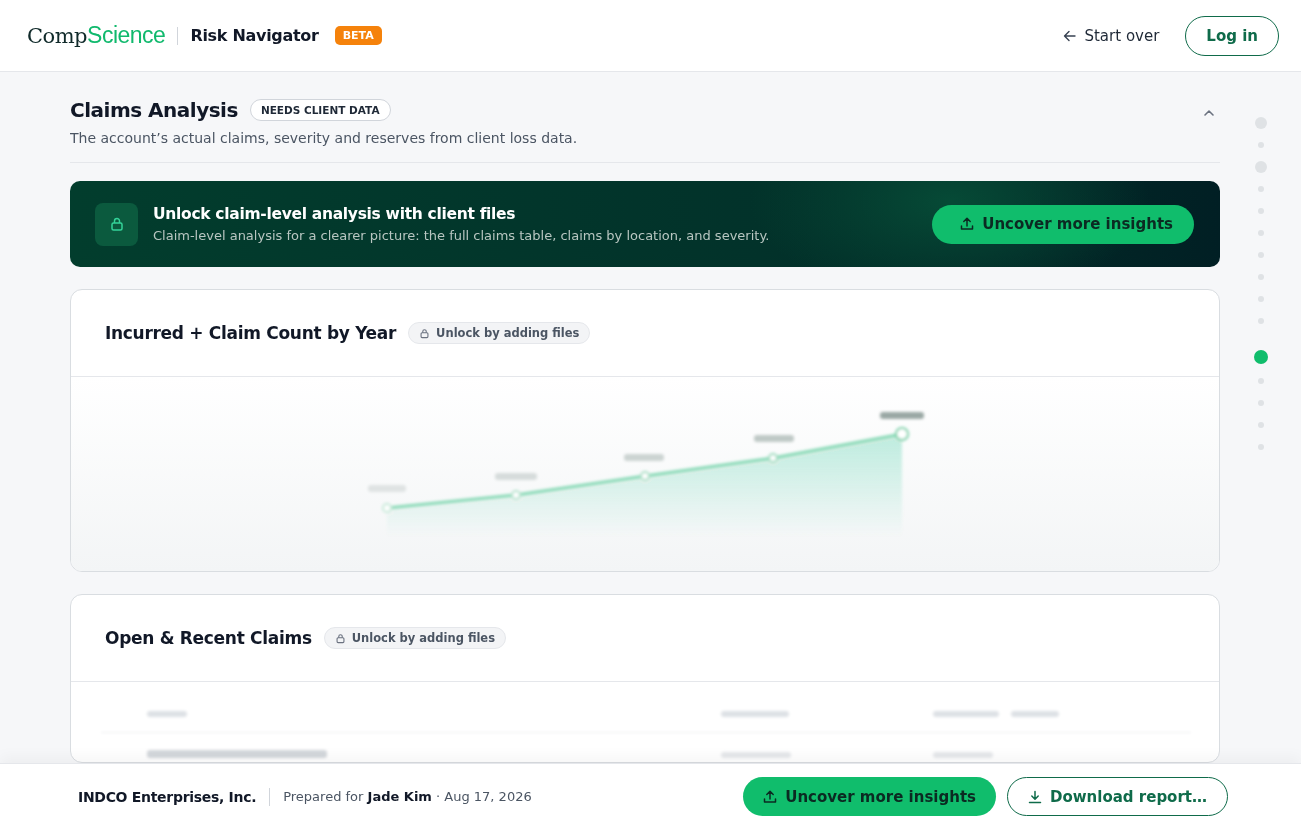 This screenshot has width=1301, height=829. Describe the element at coordinates (358, 35) in the screenshot. I see `beta-badge: BETA` at that location.